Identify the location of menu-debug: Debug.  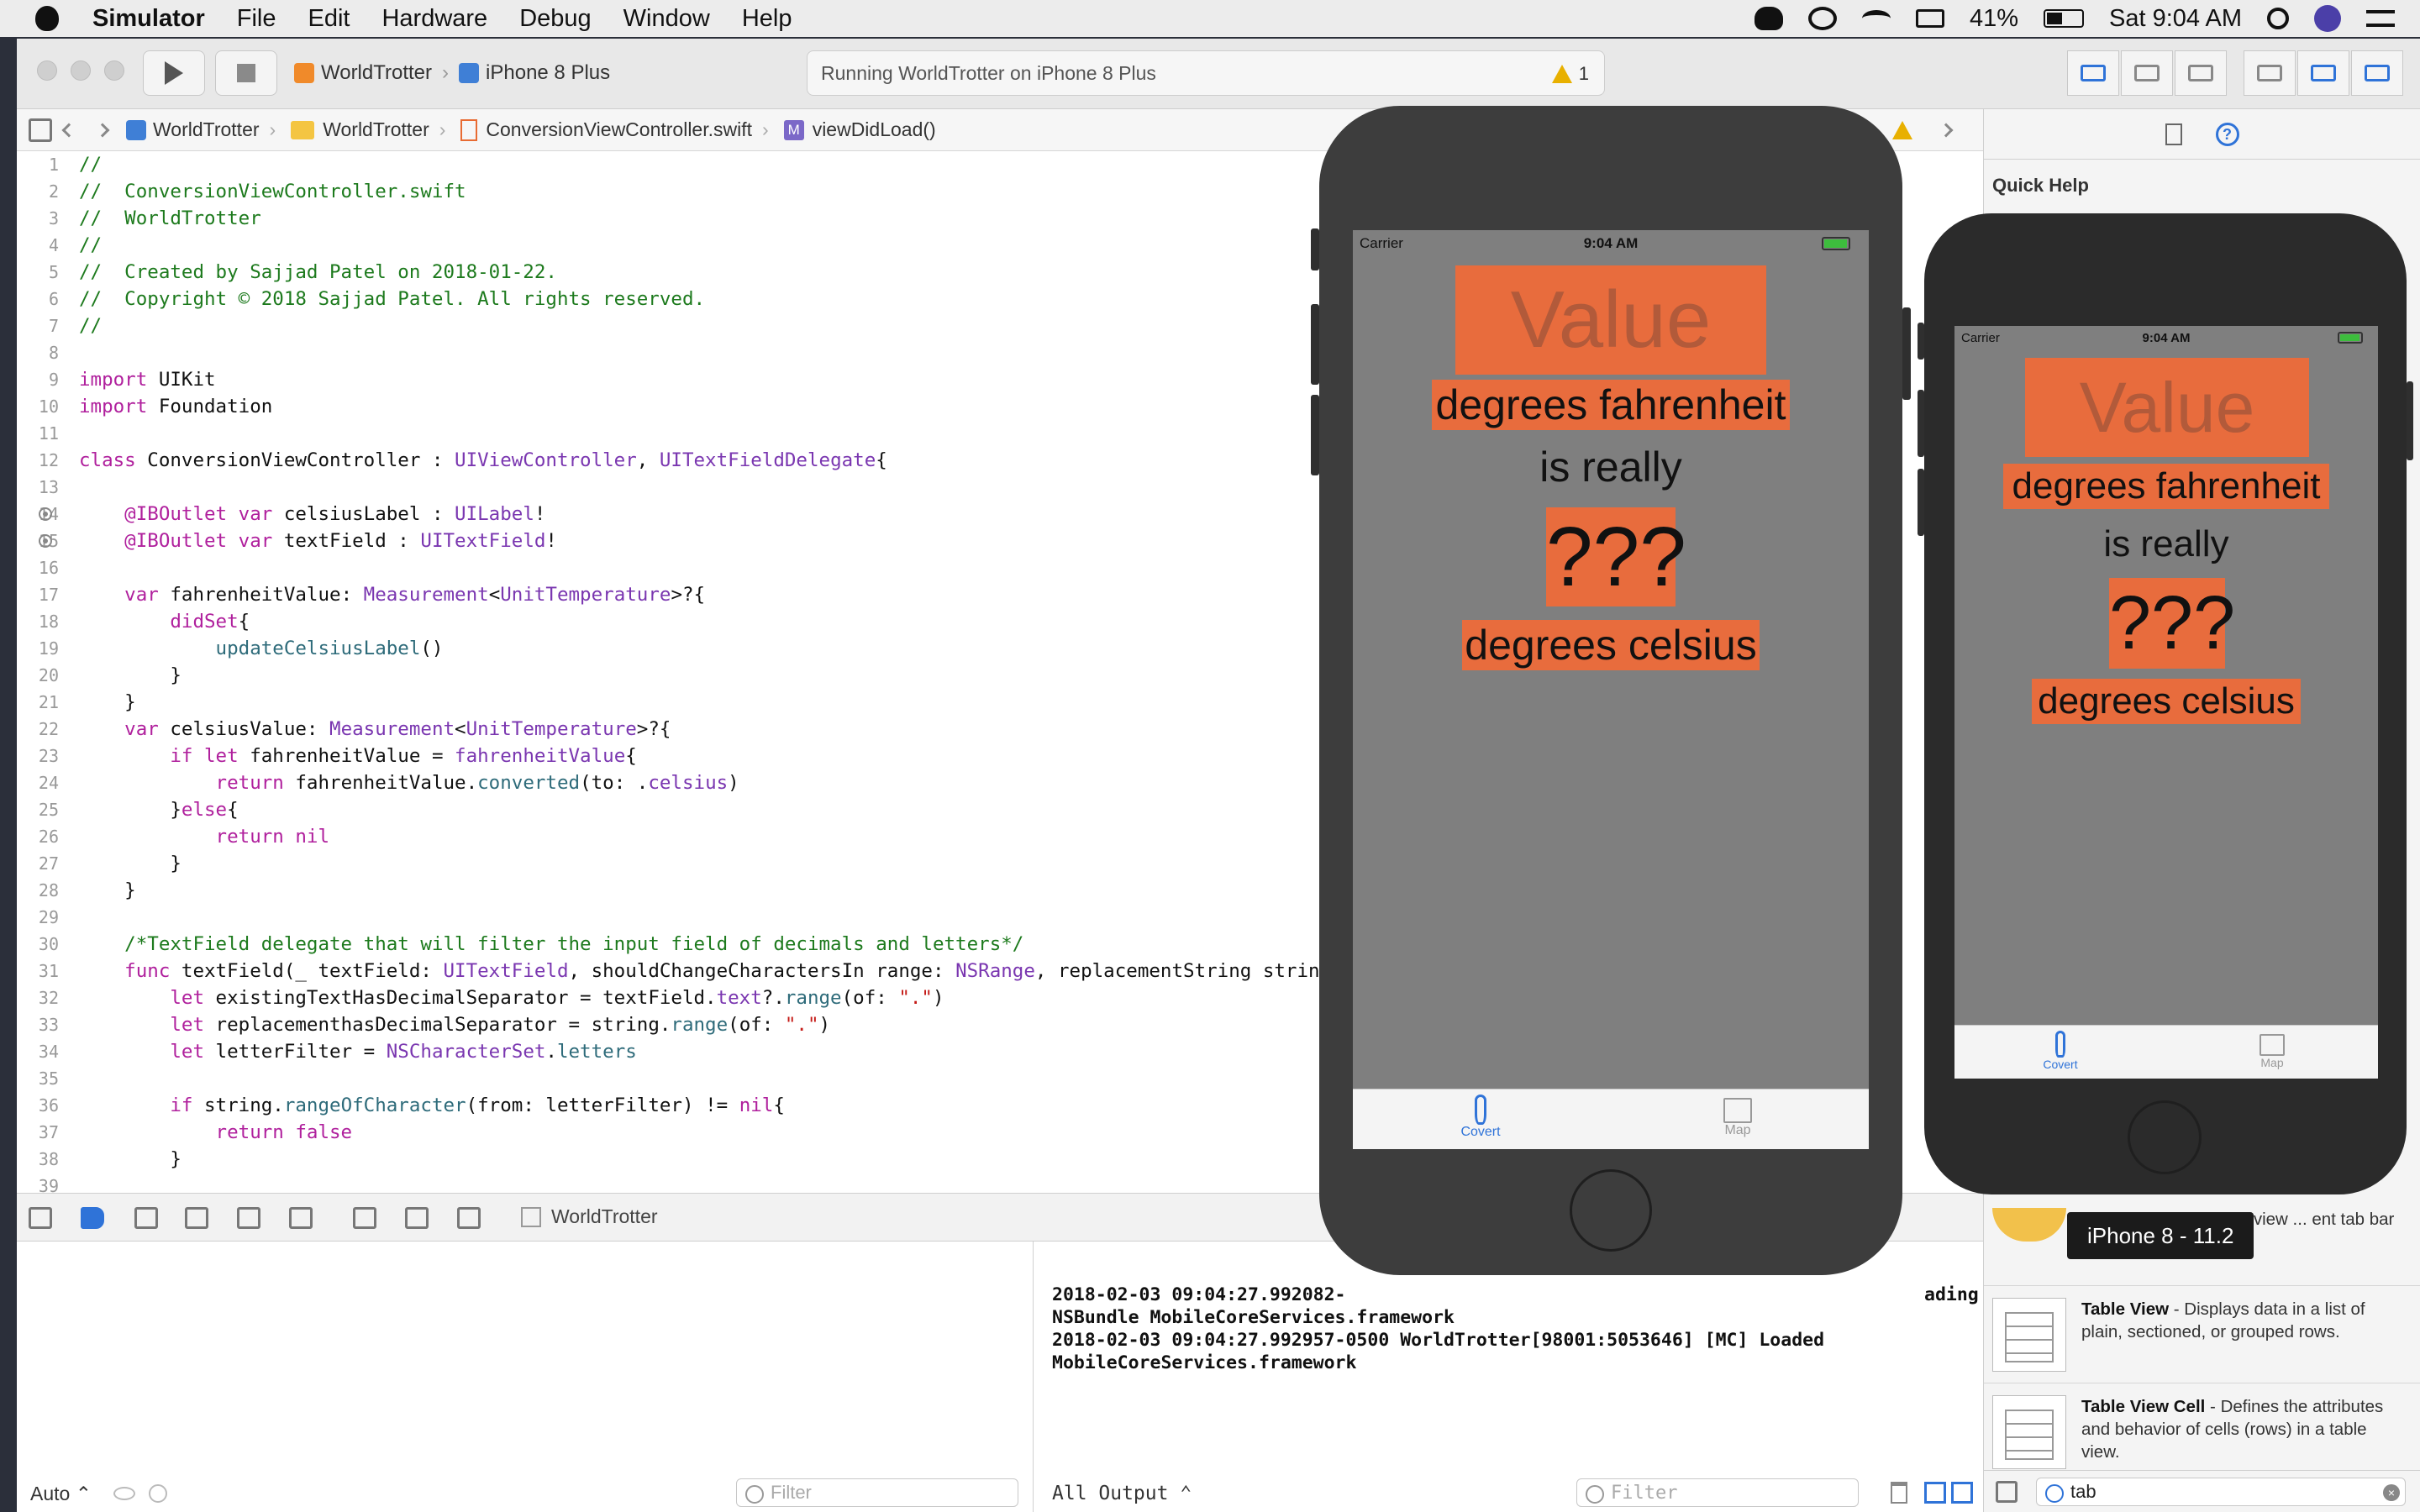
(555, 19).